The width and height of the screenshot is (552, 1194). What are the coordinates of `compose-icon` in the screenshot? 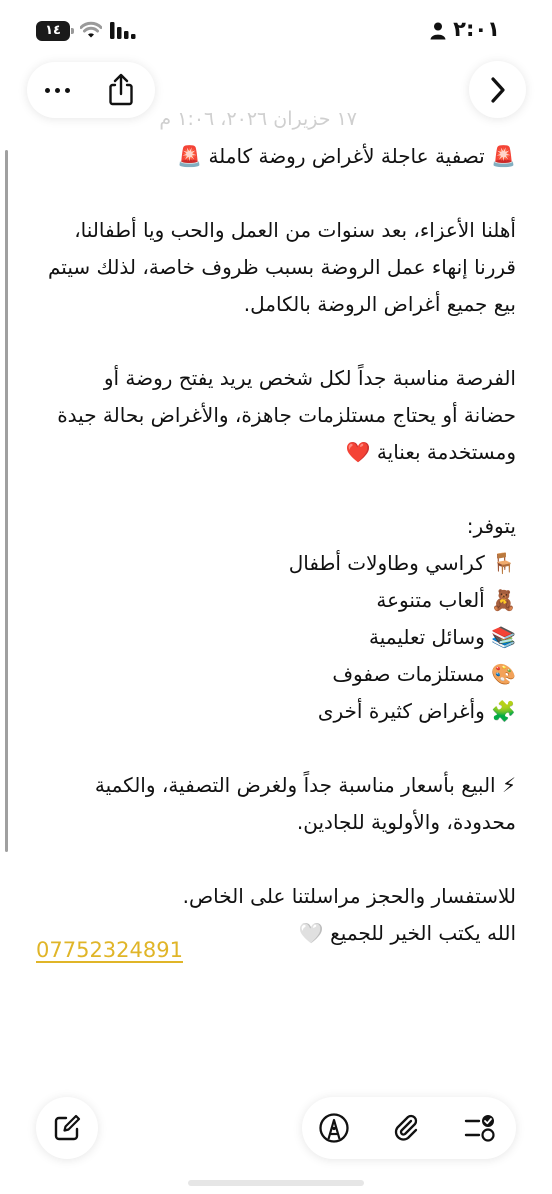 It's located at (67, 1127).